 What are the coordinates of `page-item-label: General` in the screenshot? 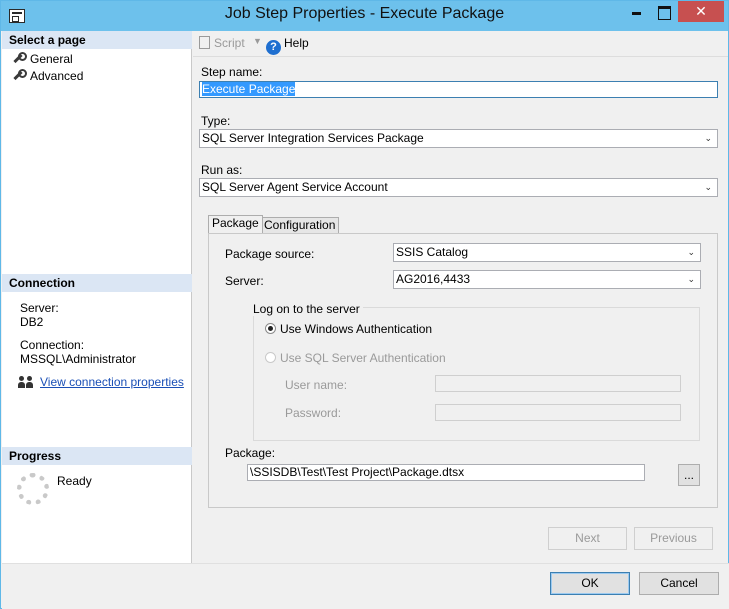 It's located at (51, 59).